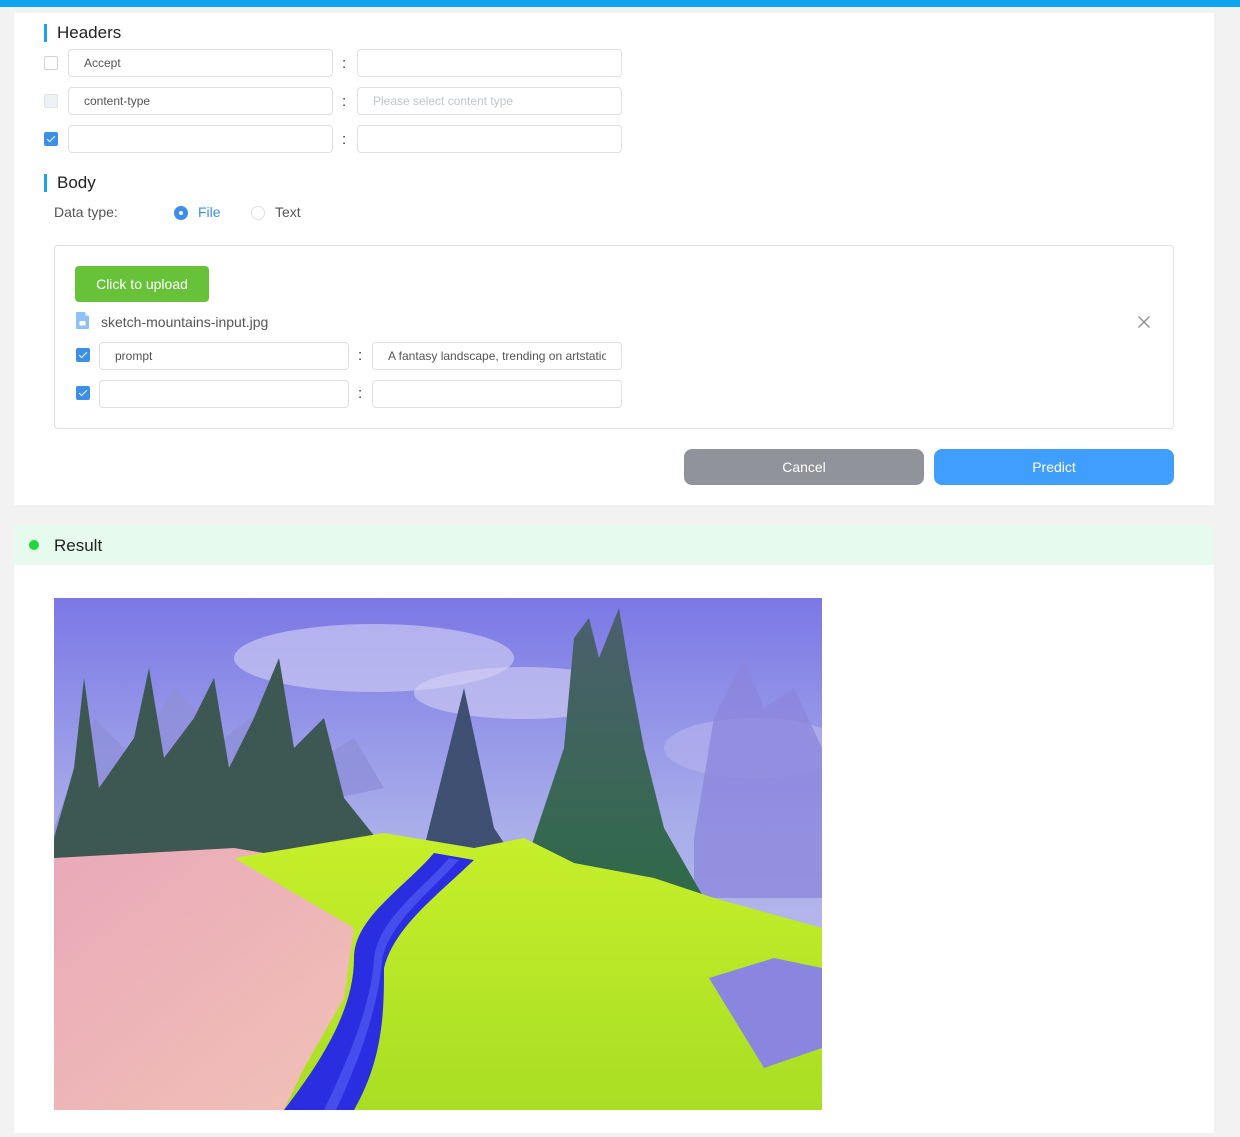 This screenshot has height=1137, width=1240. What do you see at coordinates (258, 213) in the screenshot?
I see `data-type-text-radio` at bounding box center [258, 213].